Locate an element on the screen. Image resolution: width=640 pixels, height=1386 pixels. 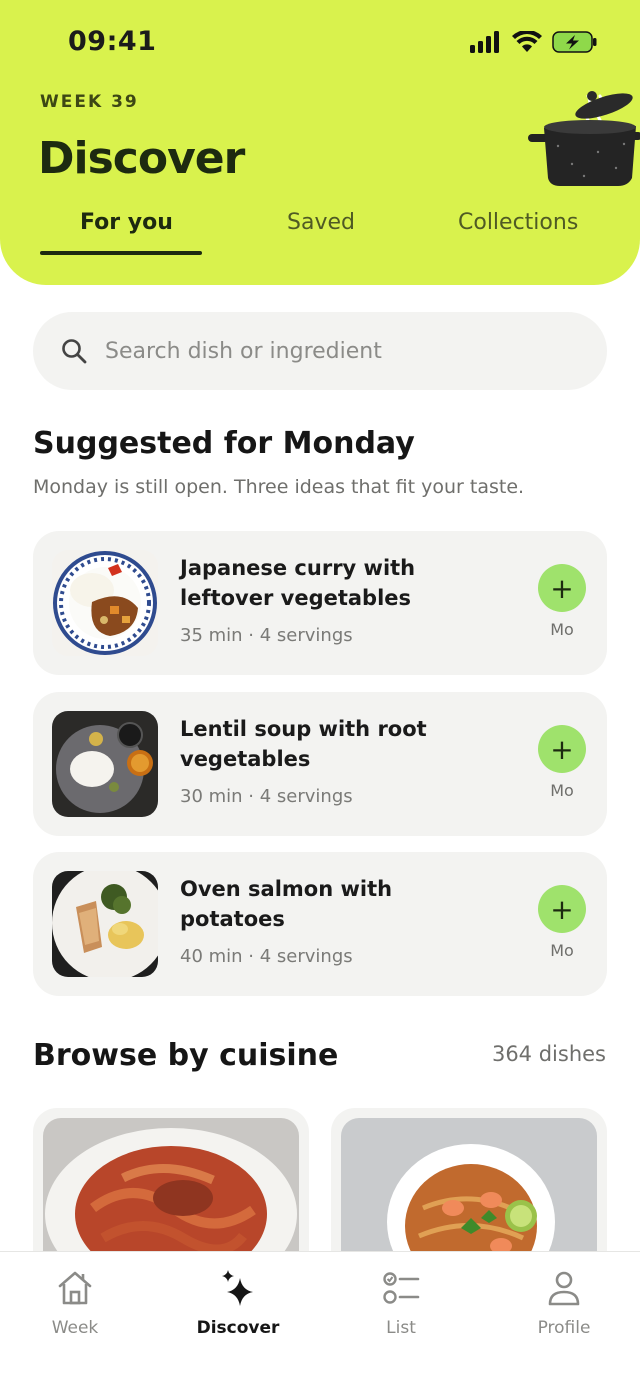
tab-bar: For you Saved Collections is located at coordinates (320, 235).